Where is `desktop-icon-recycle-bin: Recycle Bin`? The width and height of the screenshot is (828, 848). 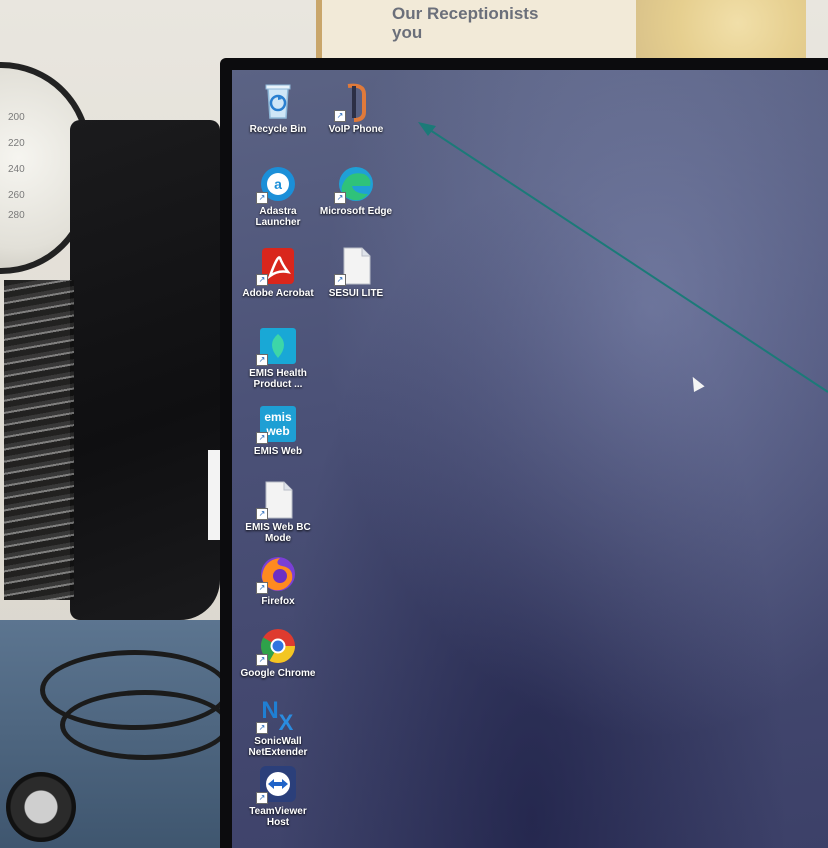
desktop-icon-recycle-bin: Recycle Bin is located at coordinates (278, 108).